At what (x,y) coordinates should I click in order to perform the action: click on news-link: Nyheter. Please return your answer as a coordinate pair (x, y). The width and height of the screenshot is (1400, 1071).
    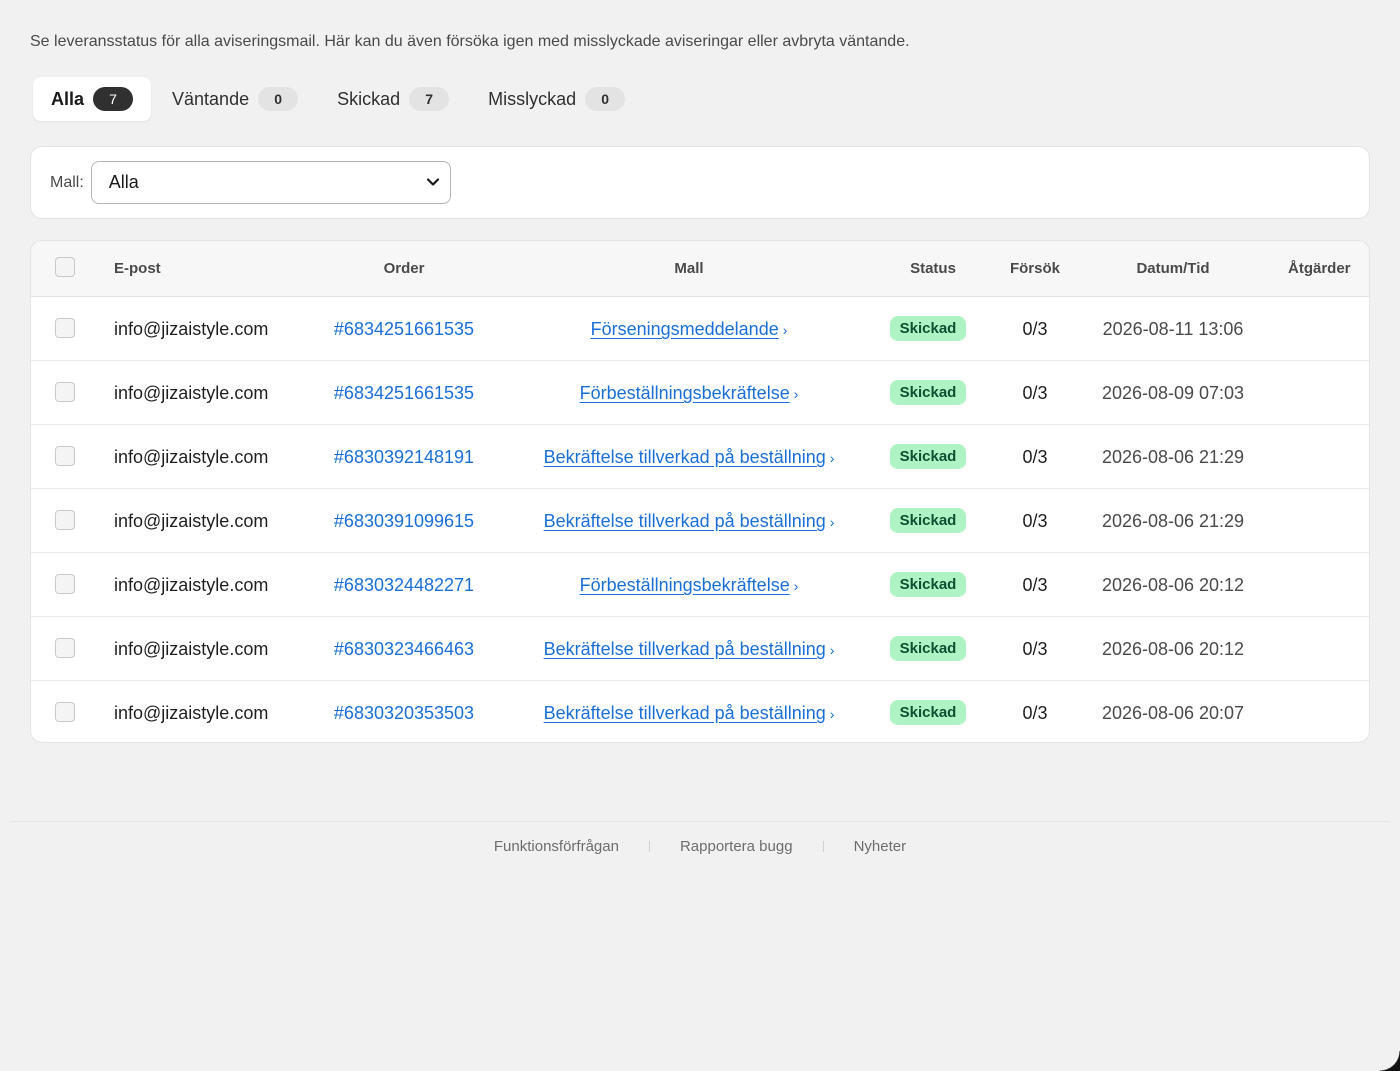
    Looking at the image, I should click on (880, 846).